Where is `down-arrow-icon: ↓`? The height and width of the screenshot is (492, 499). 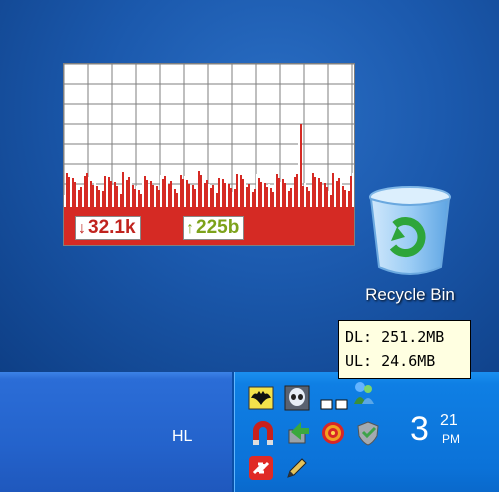
down-arrow-icon: ↓ is located at coordinates (82, 228).